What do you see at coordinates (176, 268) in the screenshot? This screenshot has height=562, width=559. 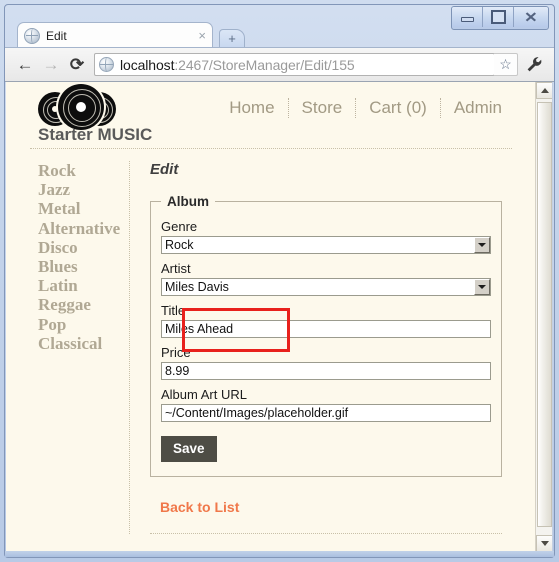 I see `artist-label: Artist` at bounding box center [176, 268].